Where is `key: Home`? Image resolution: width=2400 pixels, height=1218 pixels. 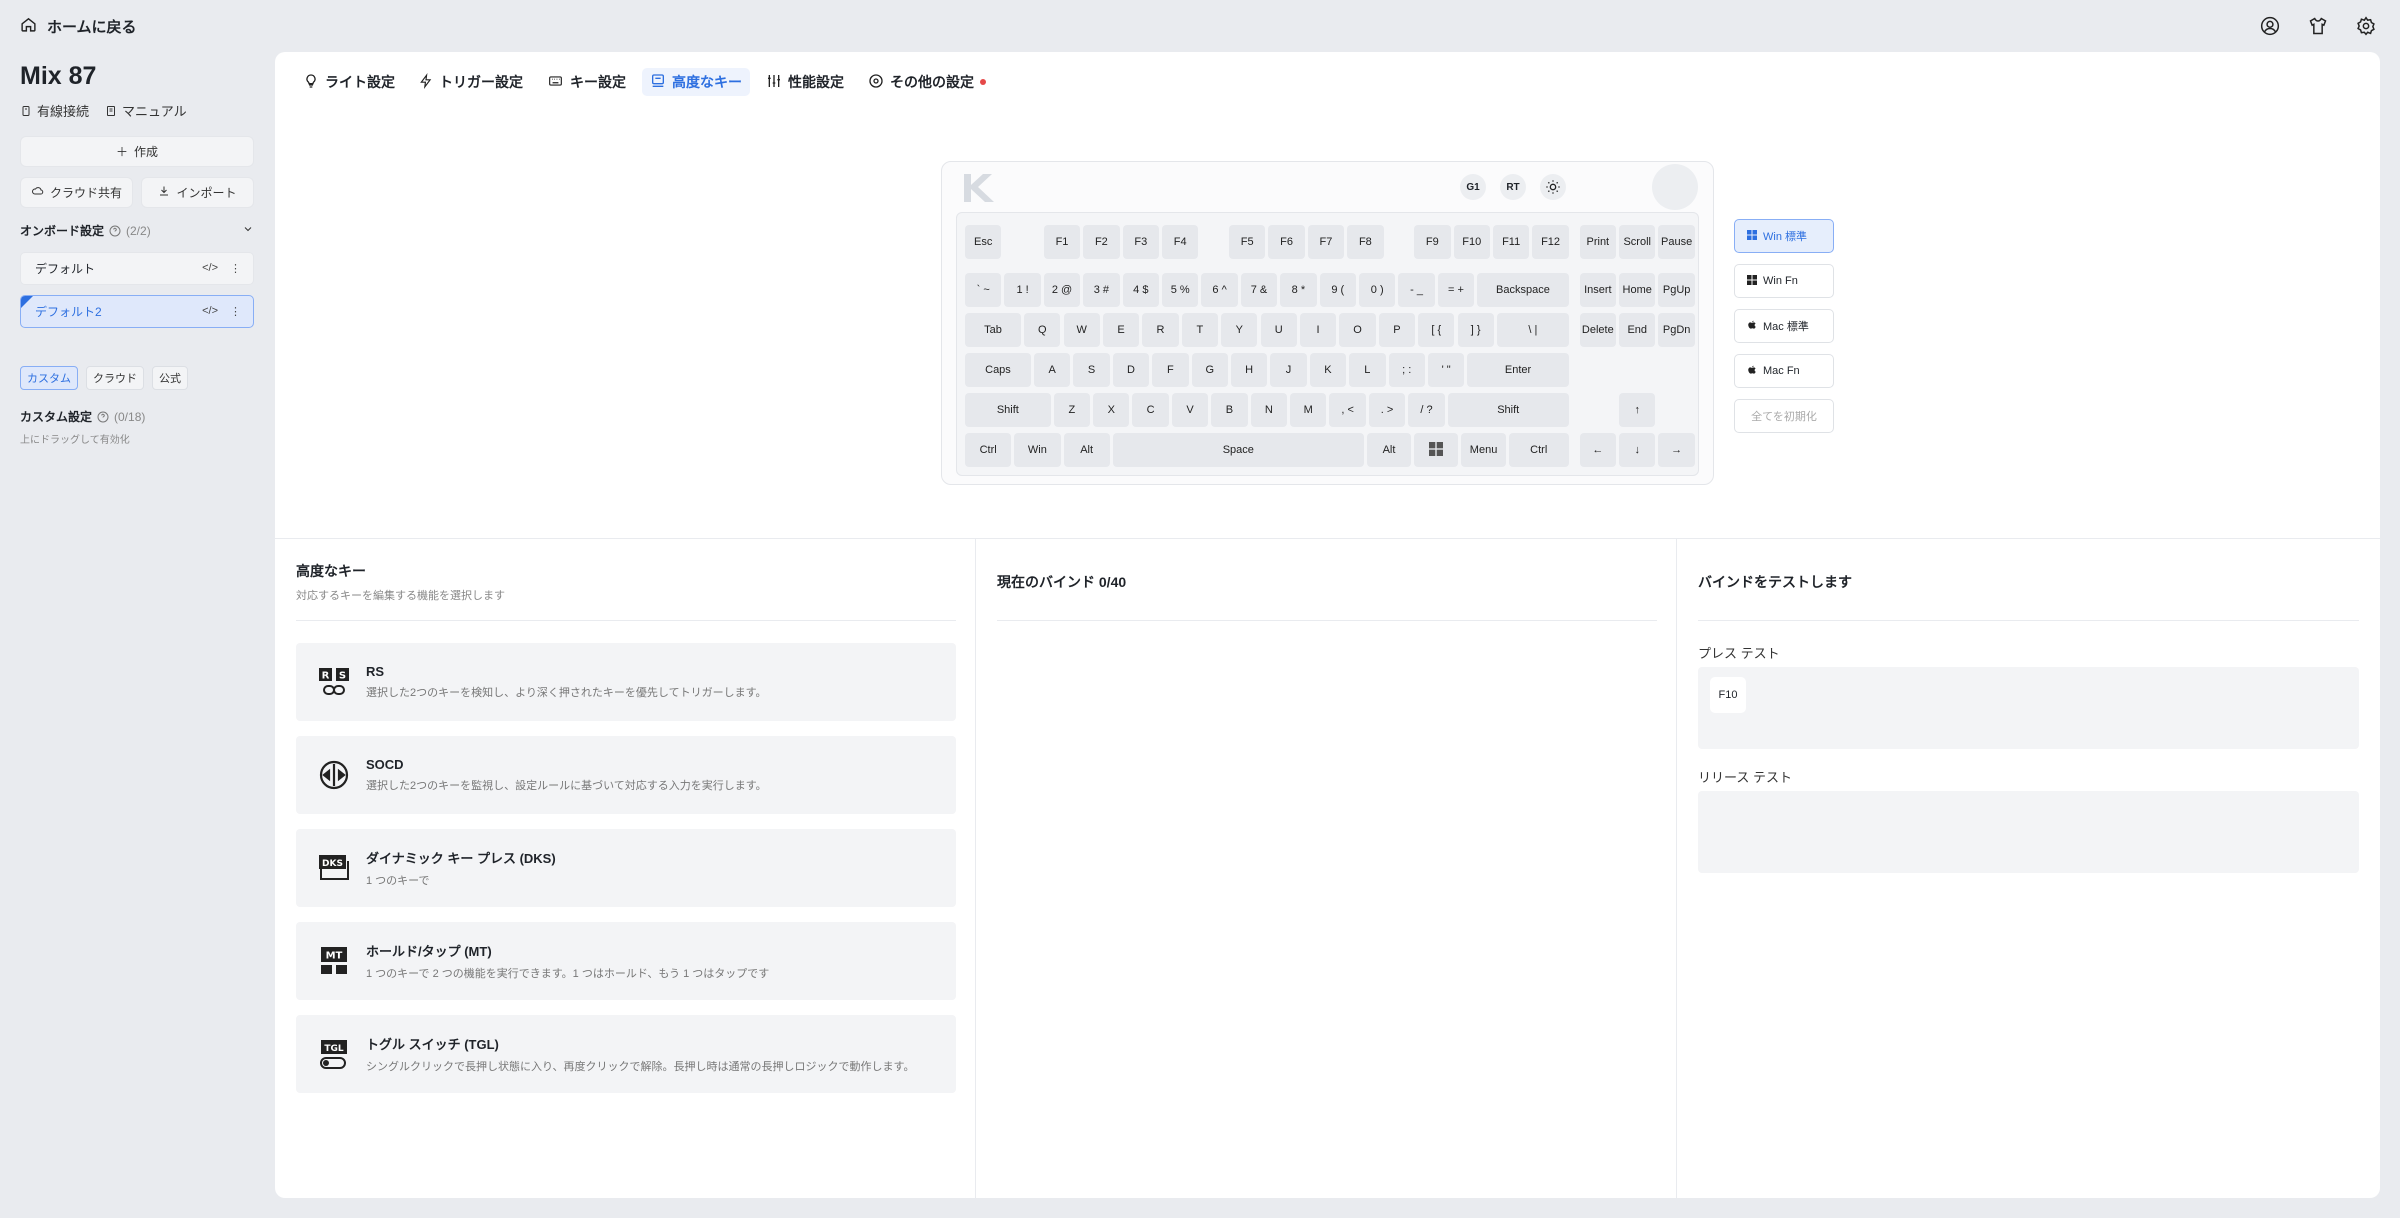 key: Home is located at coordinates (1637, 290).